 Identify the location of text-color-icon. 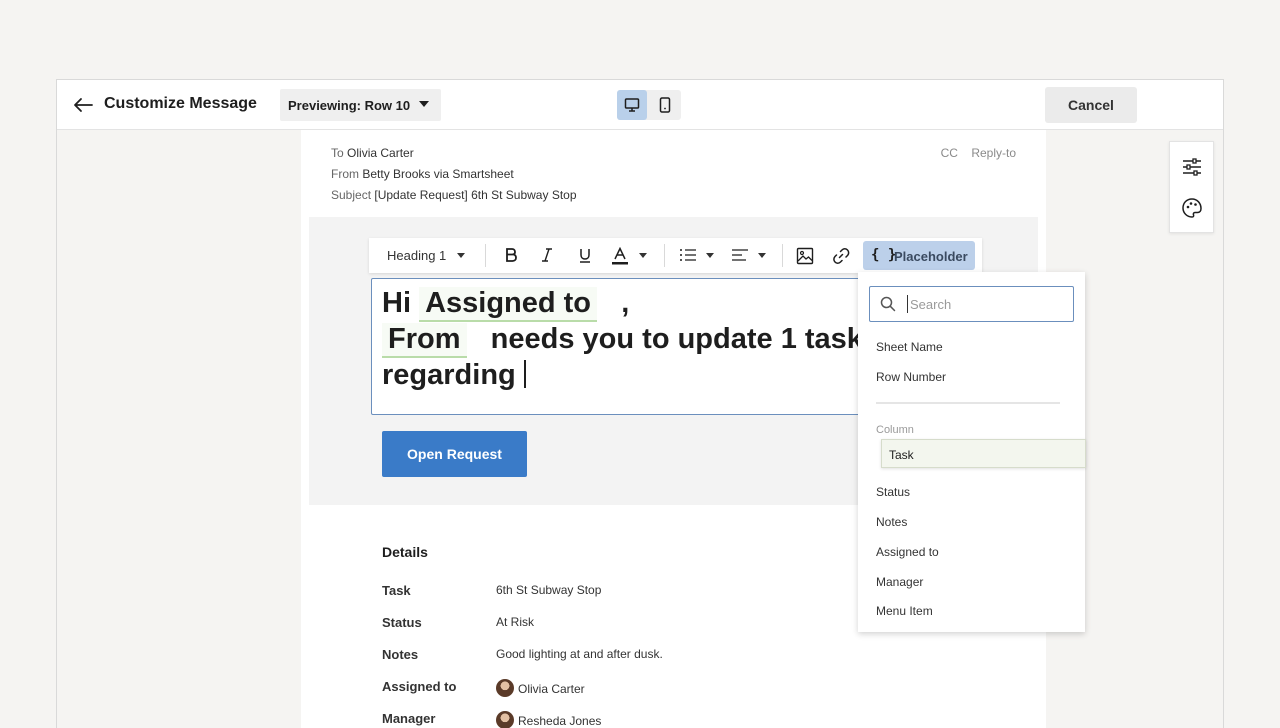
(620, 256).